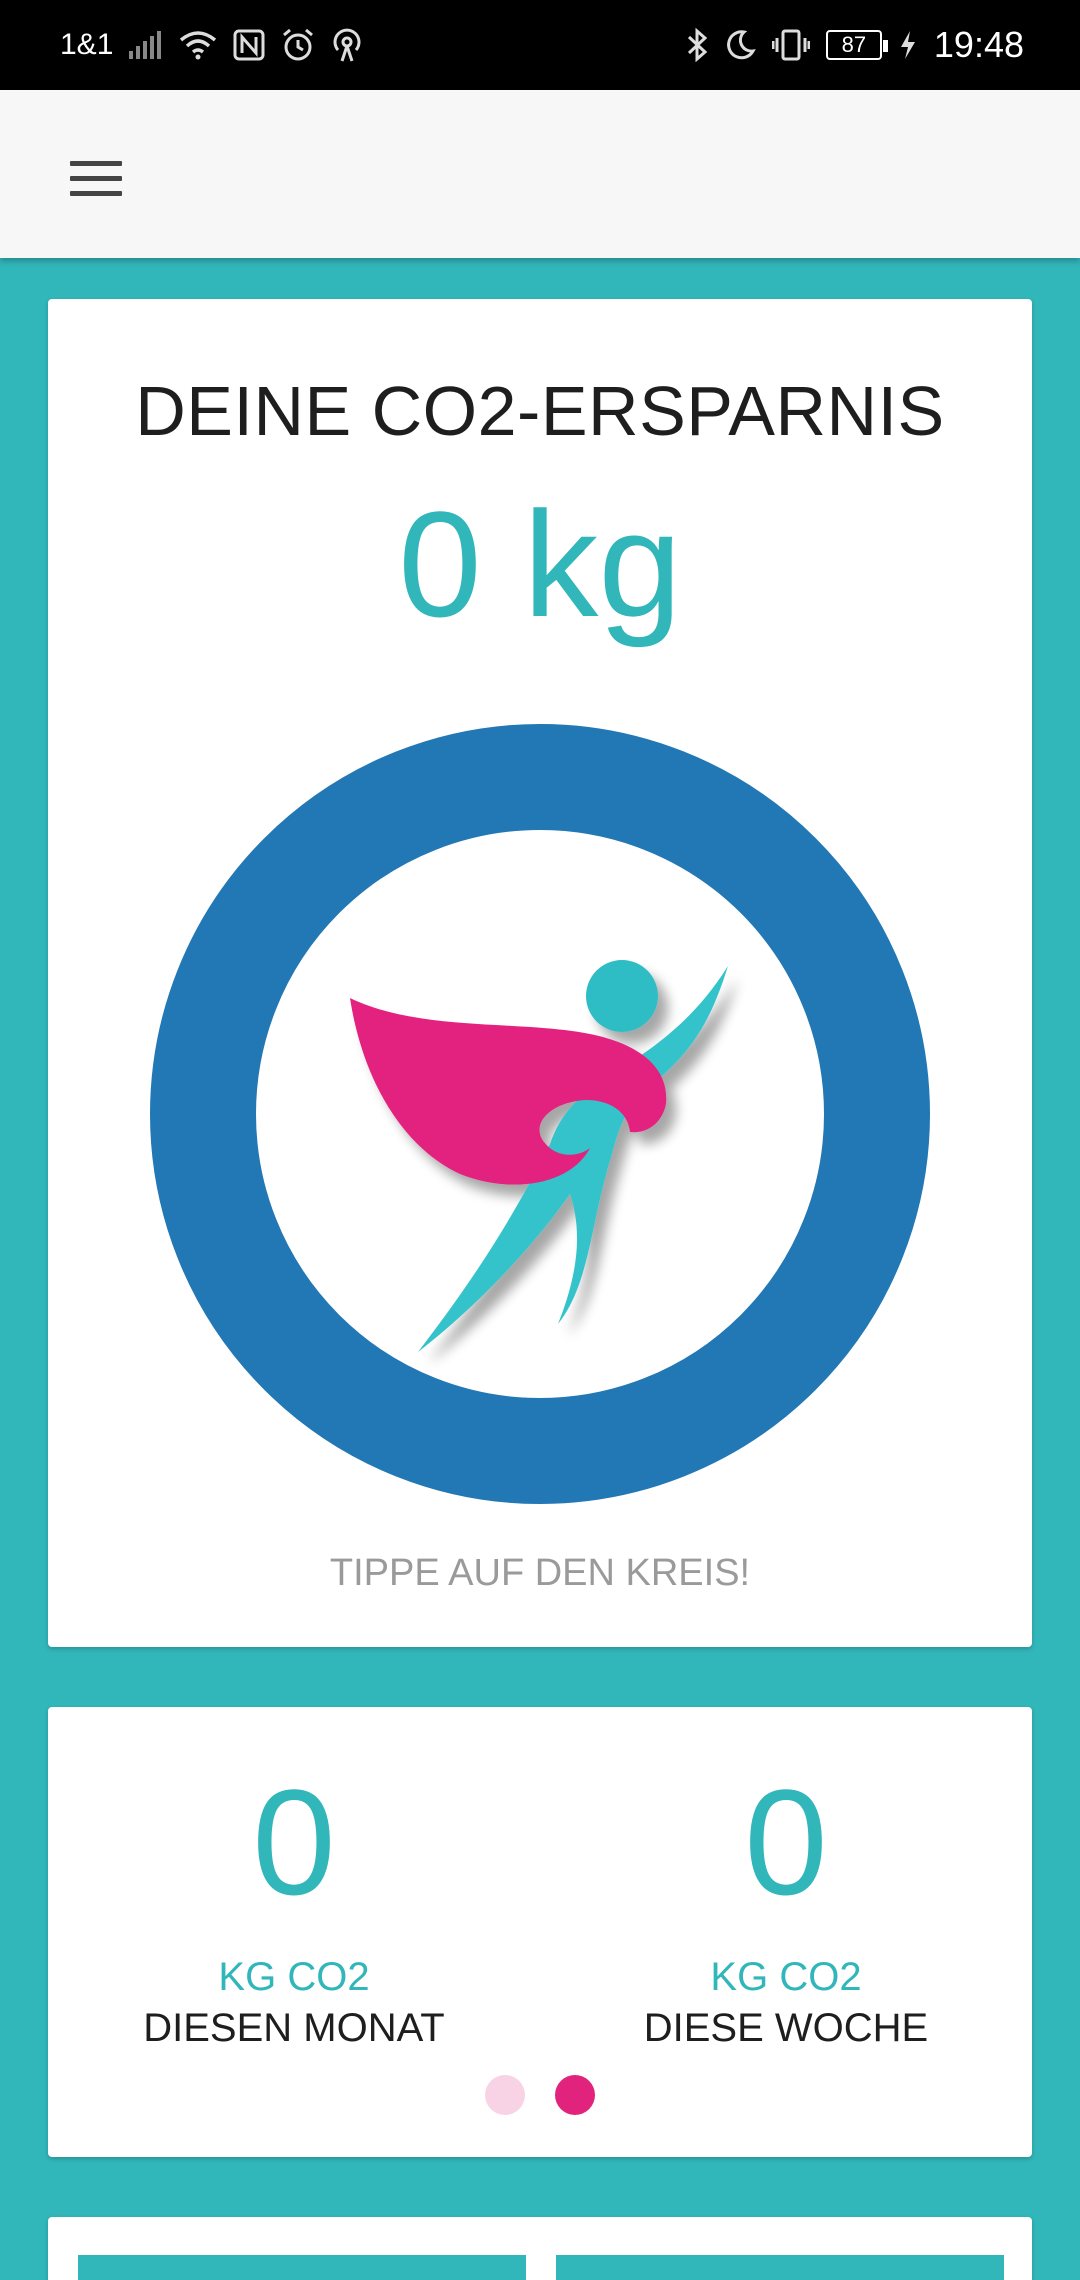 The width and height of the screenshot is (1080, 2280). Describe the element at coordinates (294, 1977) in the screenshot. I see `month-unit: KG CO2` at that location.